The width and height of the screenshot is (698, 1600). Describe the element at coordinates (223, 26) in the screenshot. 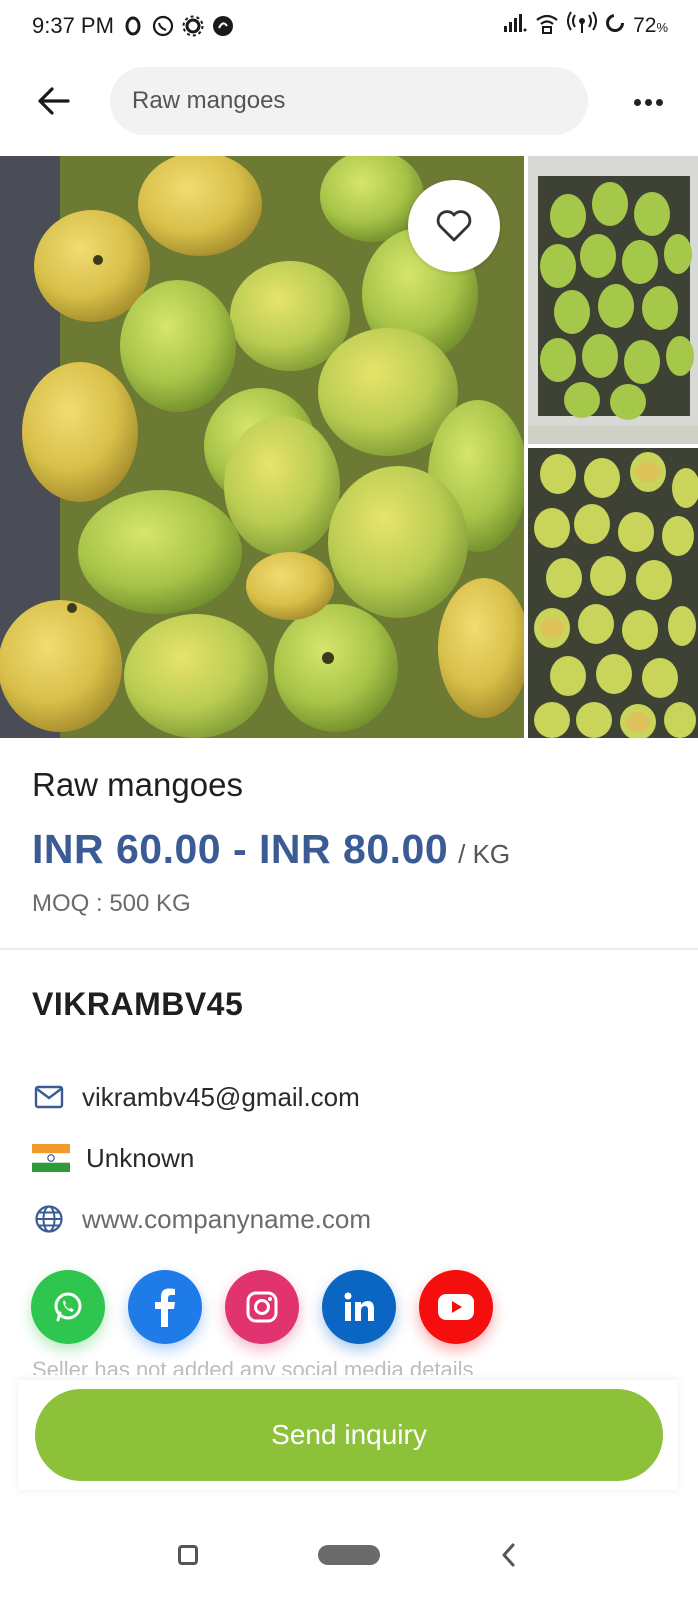

I see `app-status-icon` at that location.